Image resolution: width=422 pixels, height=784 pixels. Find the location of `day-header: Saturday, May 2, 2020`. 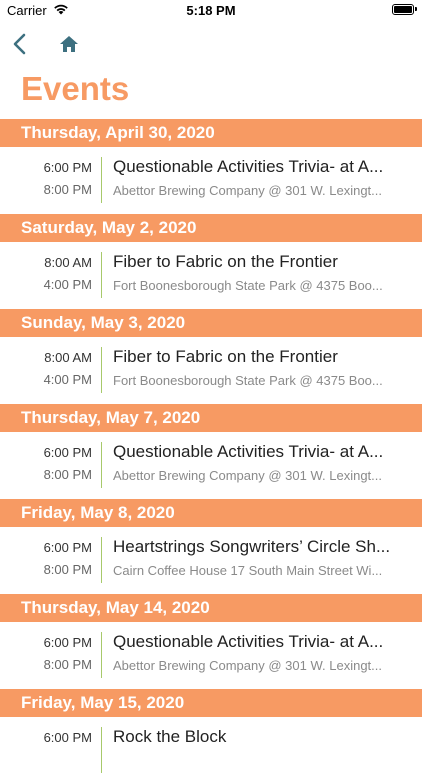

day-header: Saturday, May 2, 2020 is located at coordinates (211, 228).